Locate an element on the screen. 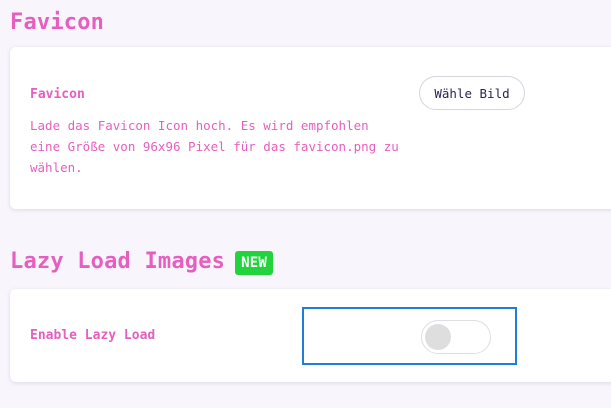 The height and width of the screenshot is (408, 611). lazy-load-section-title: Lazy Load Images NEW is located at coordinates (142, 262).